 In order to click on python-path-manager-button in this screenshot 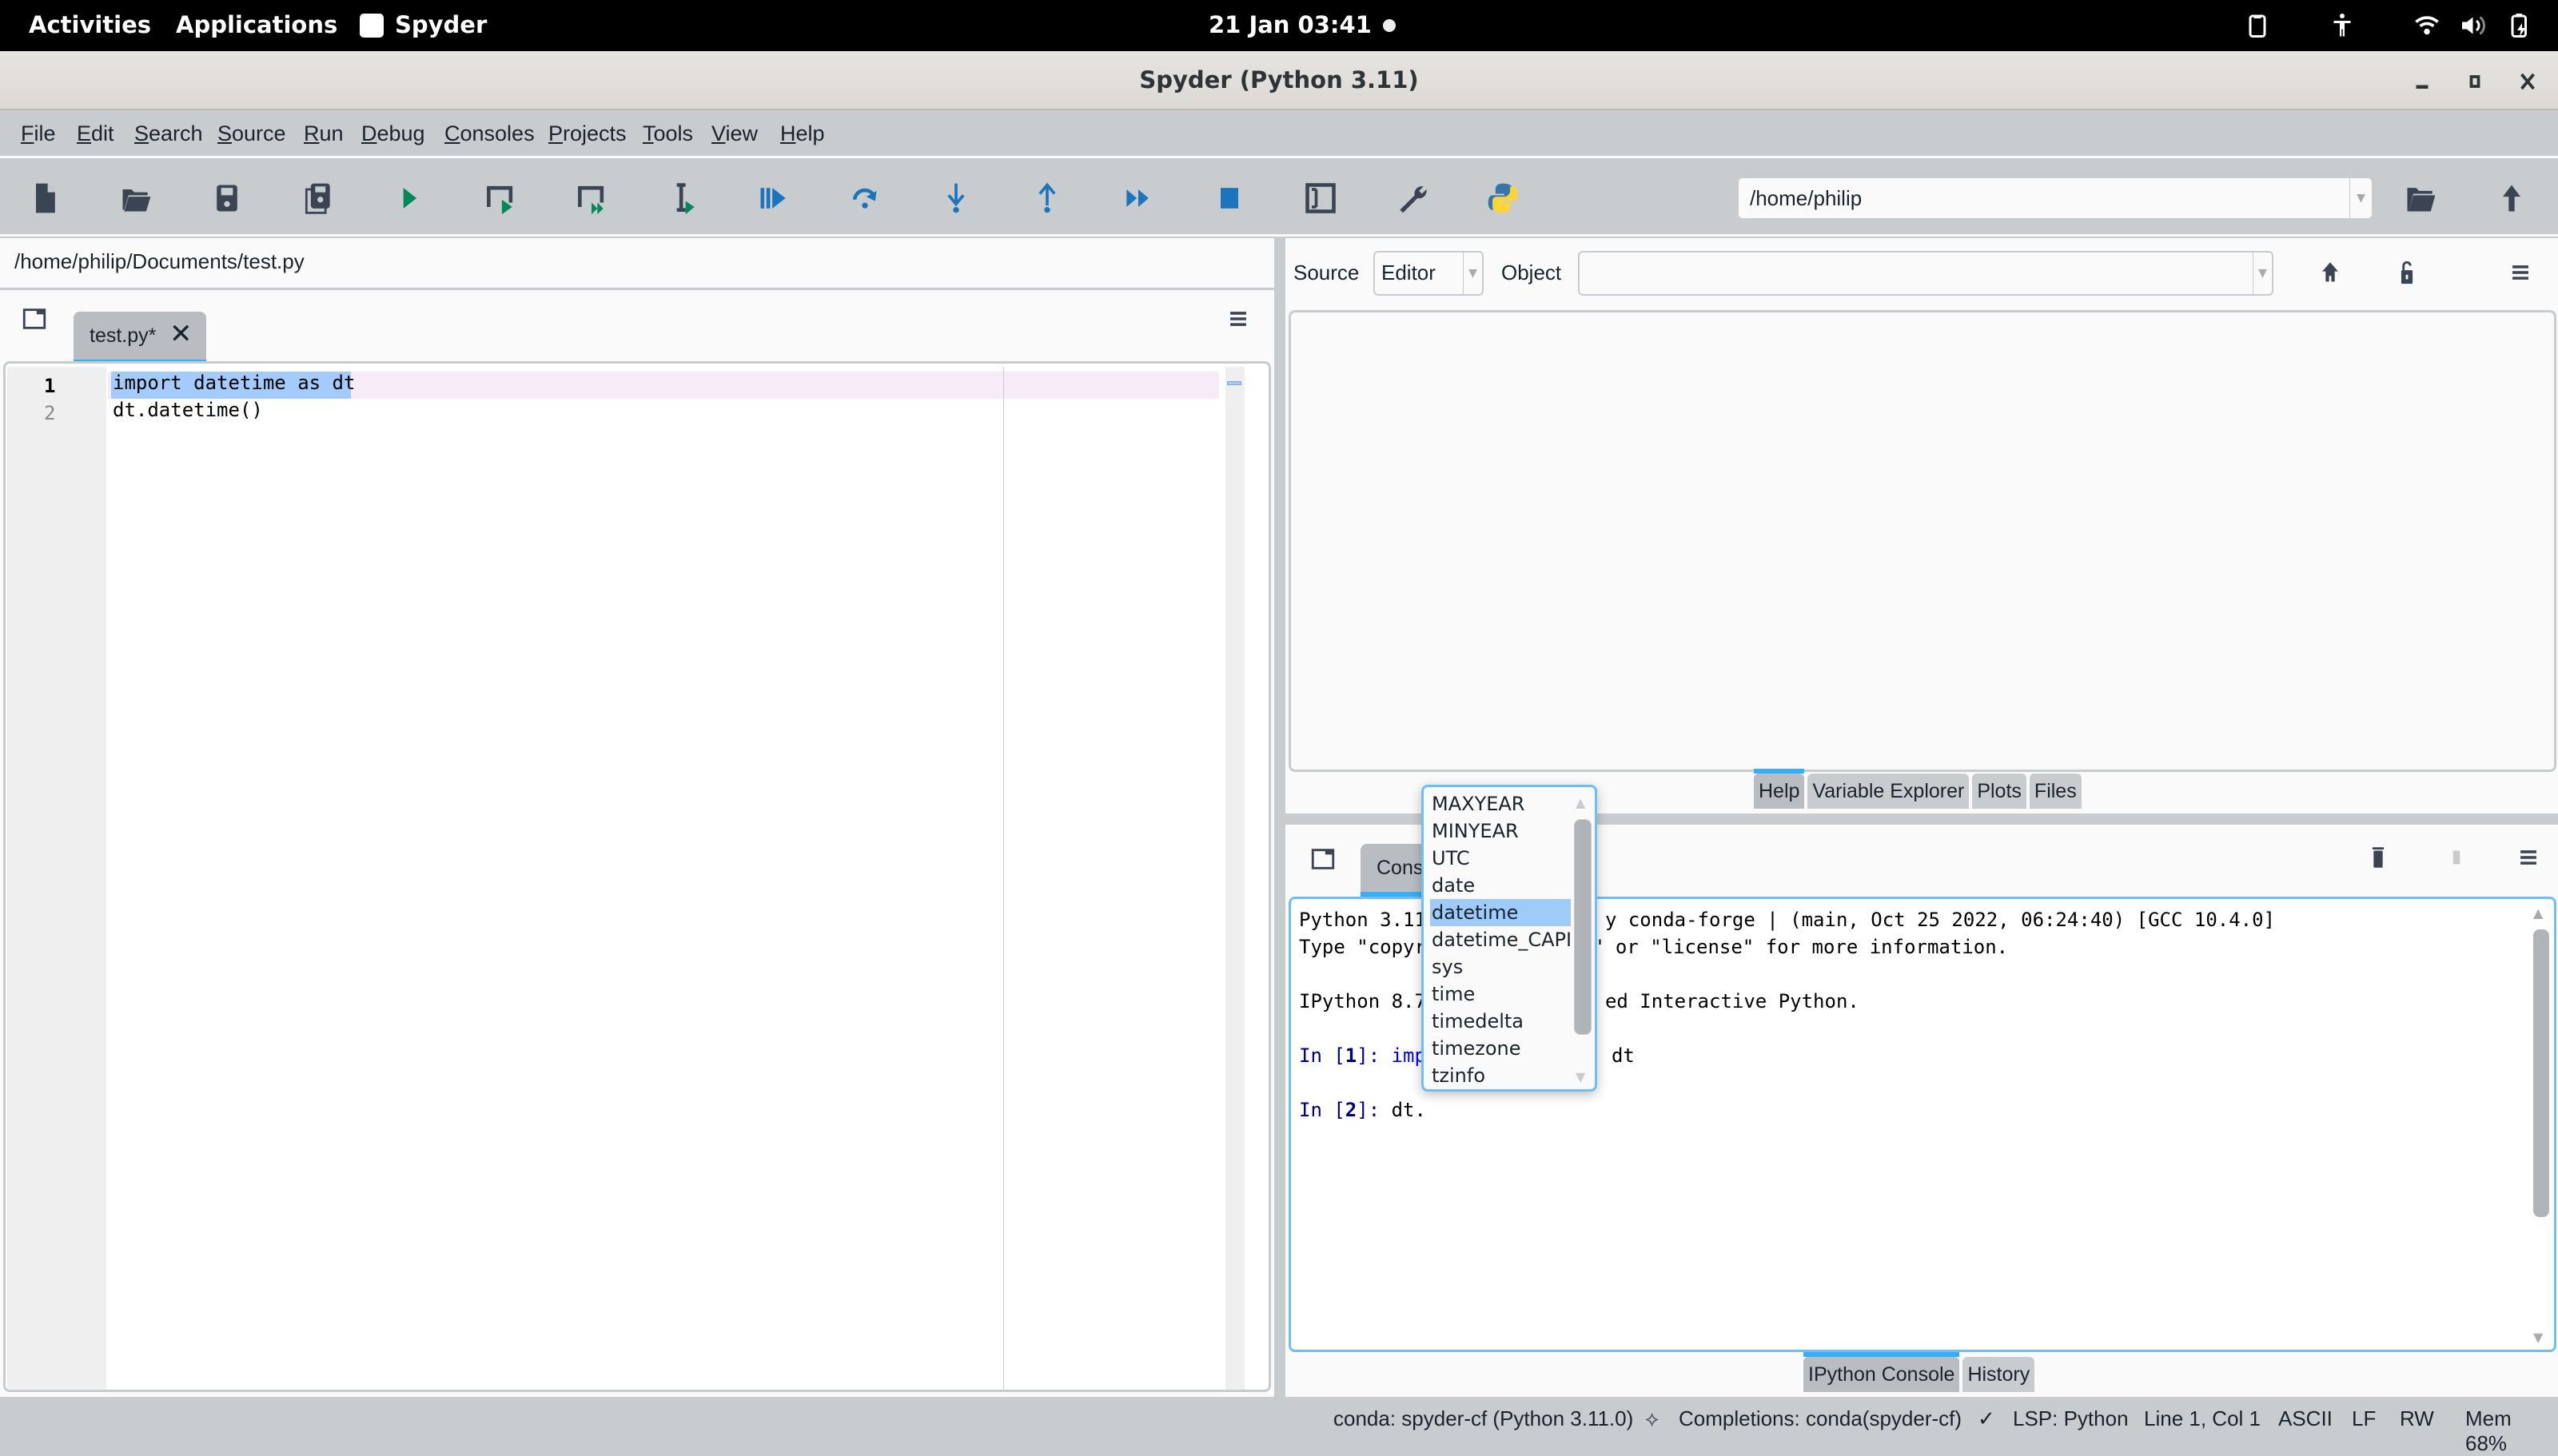, I will do `click(1502, 198)`.